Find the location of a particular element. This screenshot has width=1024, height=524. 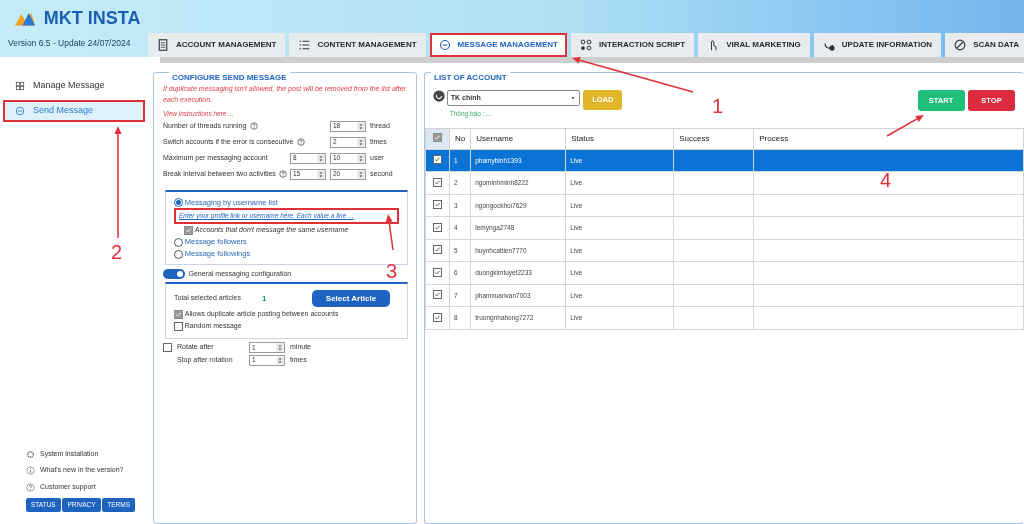

caret-icon is located at coordinates (572, 98).